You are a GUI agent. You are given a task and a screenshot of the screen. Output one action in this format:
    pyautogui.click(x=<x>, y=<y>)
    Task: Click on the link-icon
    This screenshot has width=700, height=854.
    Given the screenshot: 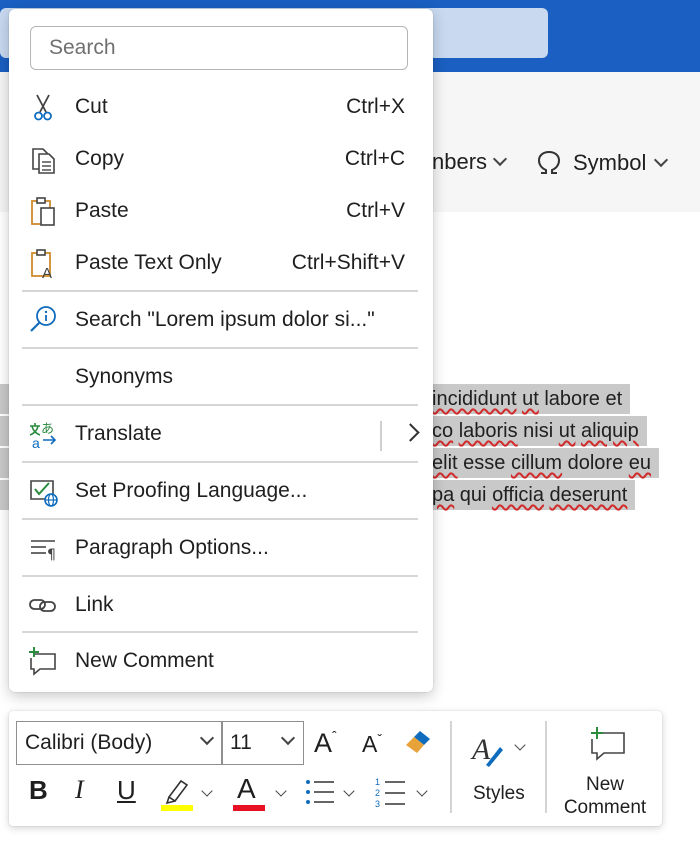 What is the action you would take?
    pyautogui.click(x=42, y=605)
    